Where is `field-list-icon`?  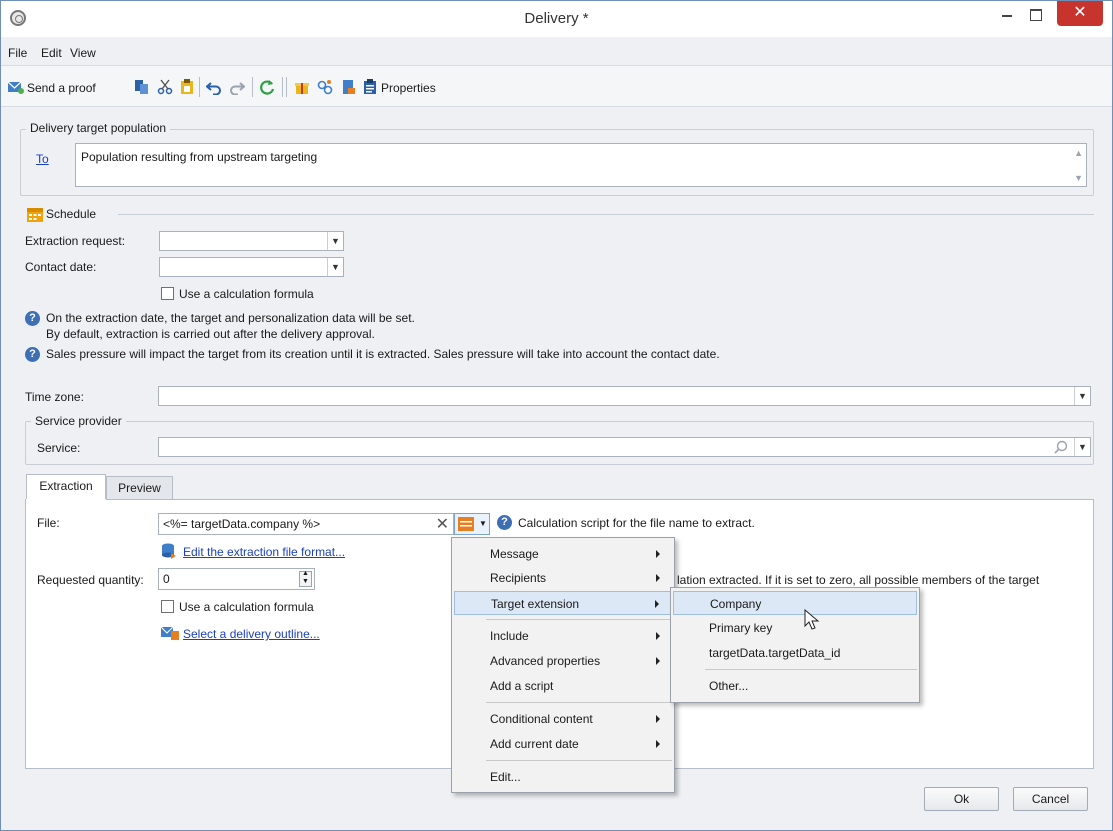 field-list-icon is located at coordinates (466, 524).